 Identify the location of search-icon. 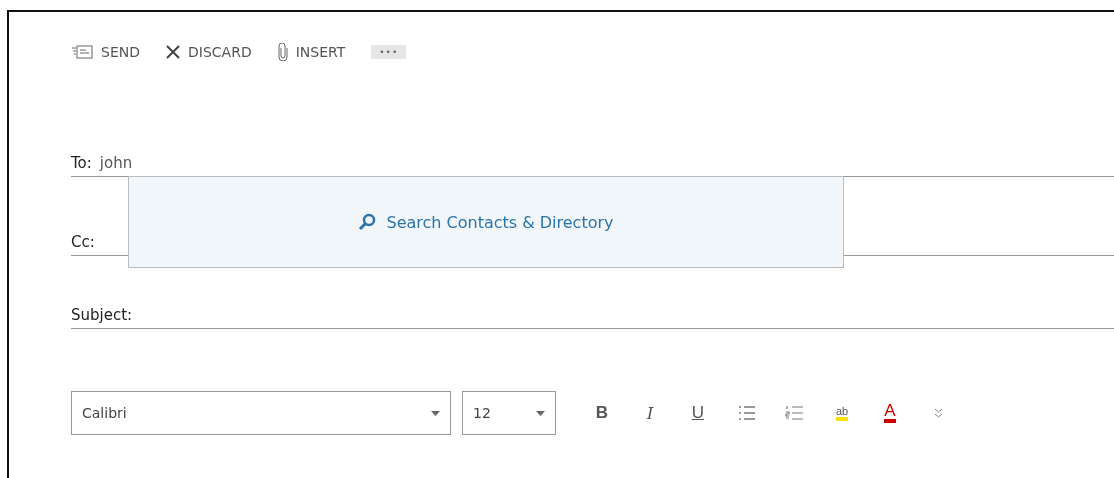
(367, 222).